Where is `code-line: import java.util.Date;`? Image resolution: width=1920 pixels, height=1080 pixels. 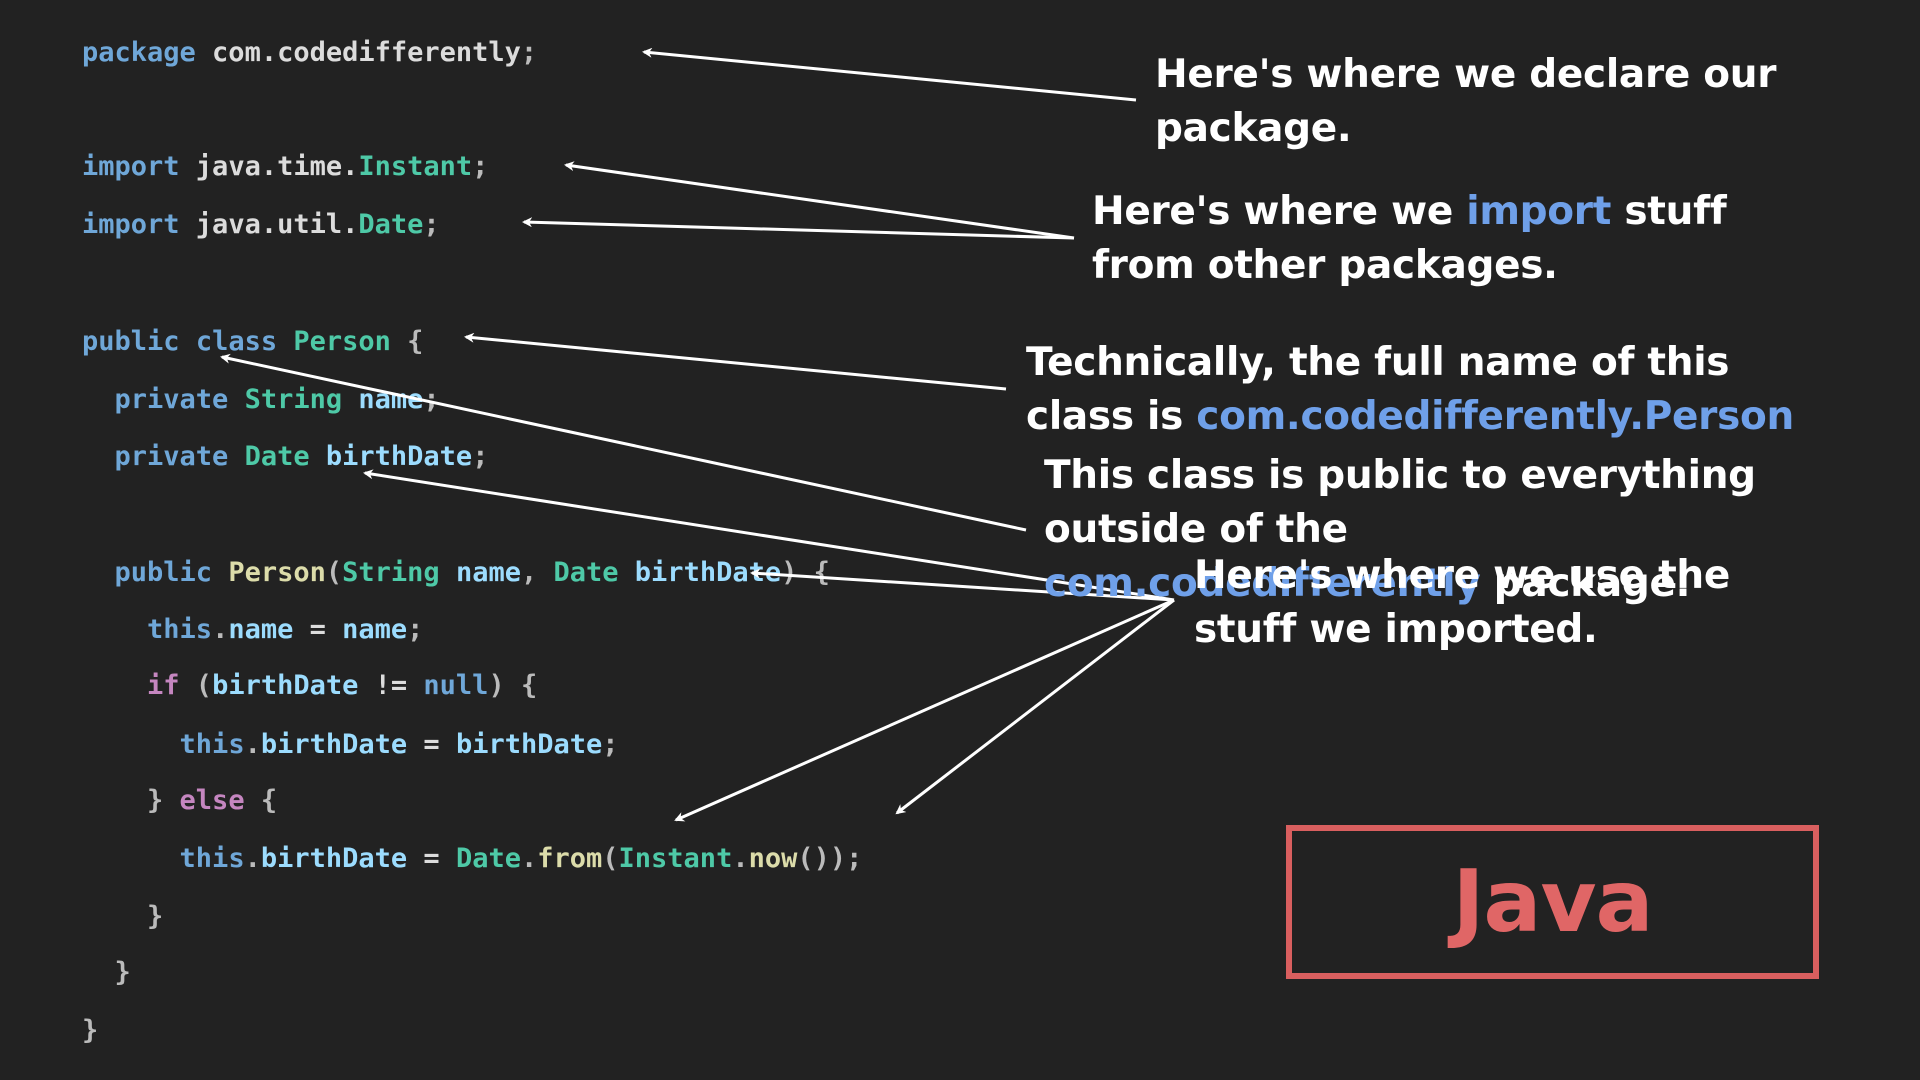 code-line: import java.util.Date; is located at coordinates (261, 225).